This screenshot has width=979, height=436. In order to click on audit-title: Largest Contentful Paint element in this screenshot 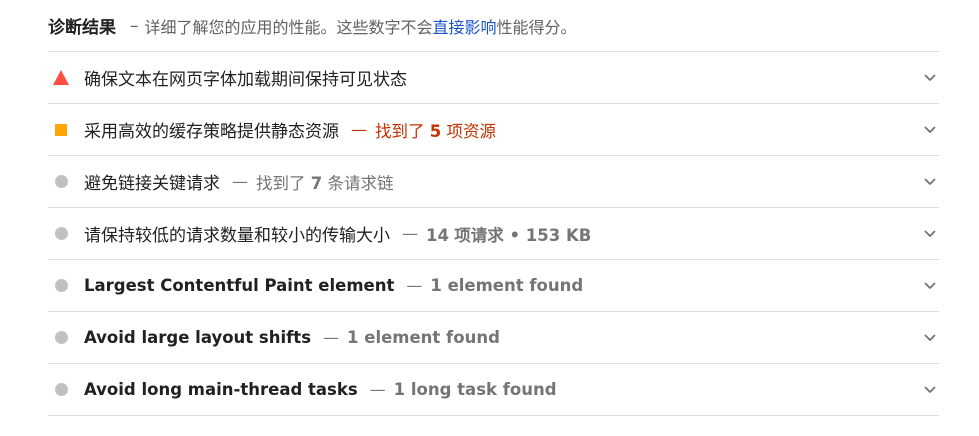, I will do `click(239, 285)`.